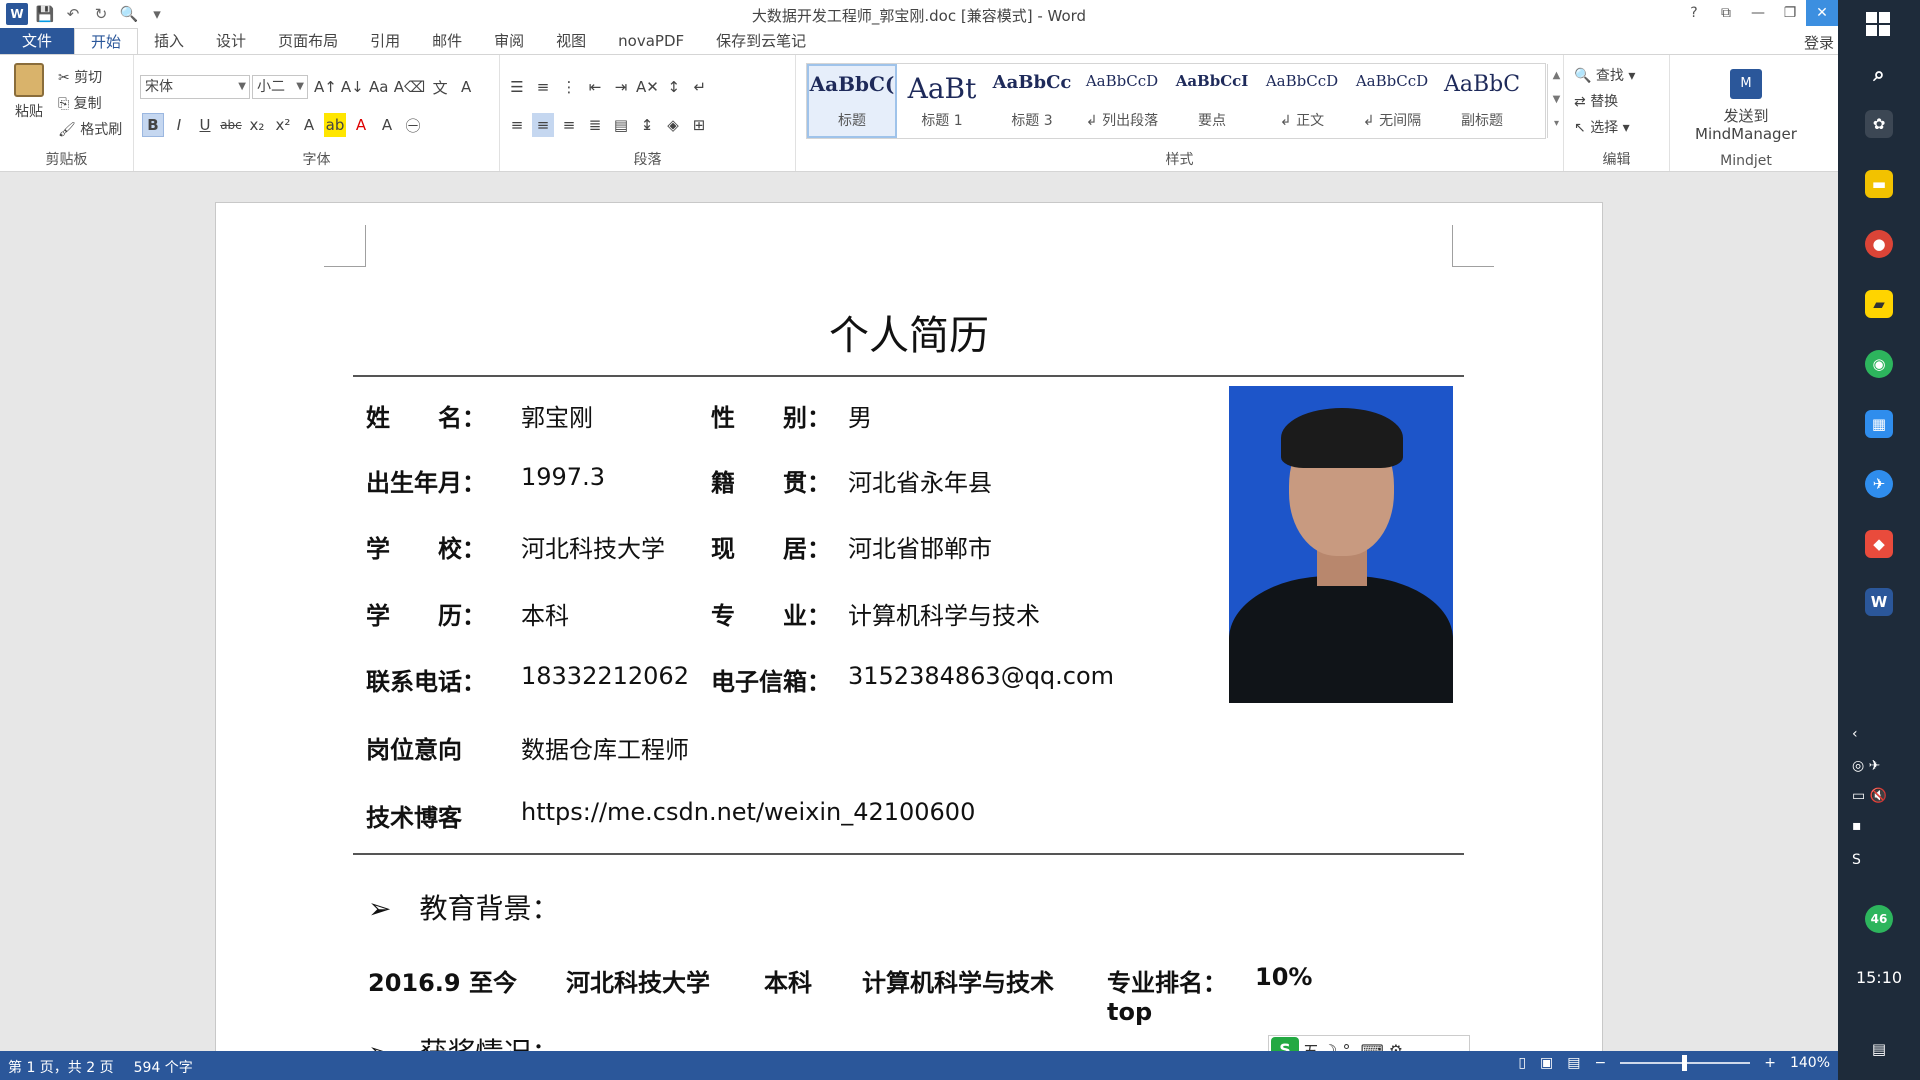  What do you see at coordinates (1573, 1063) in the screenshot?
I see `web-layout-icon: ▤` at bounding box center [1573, 1063].